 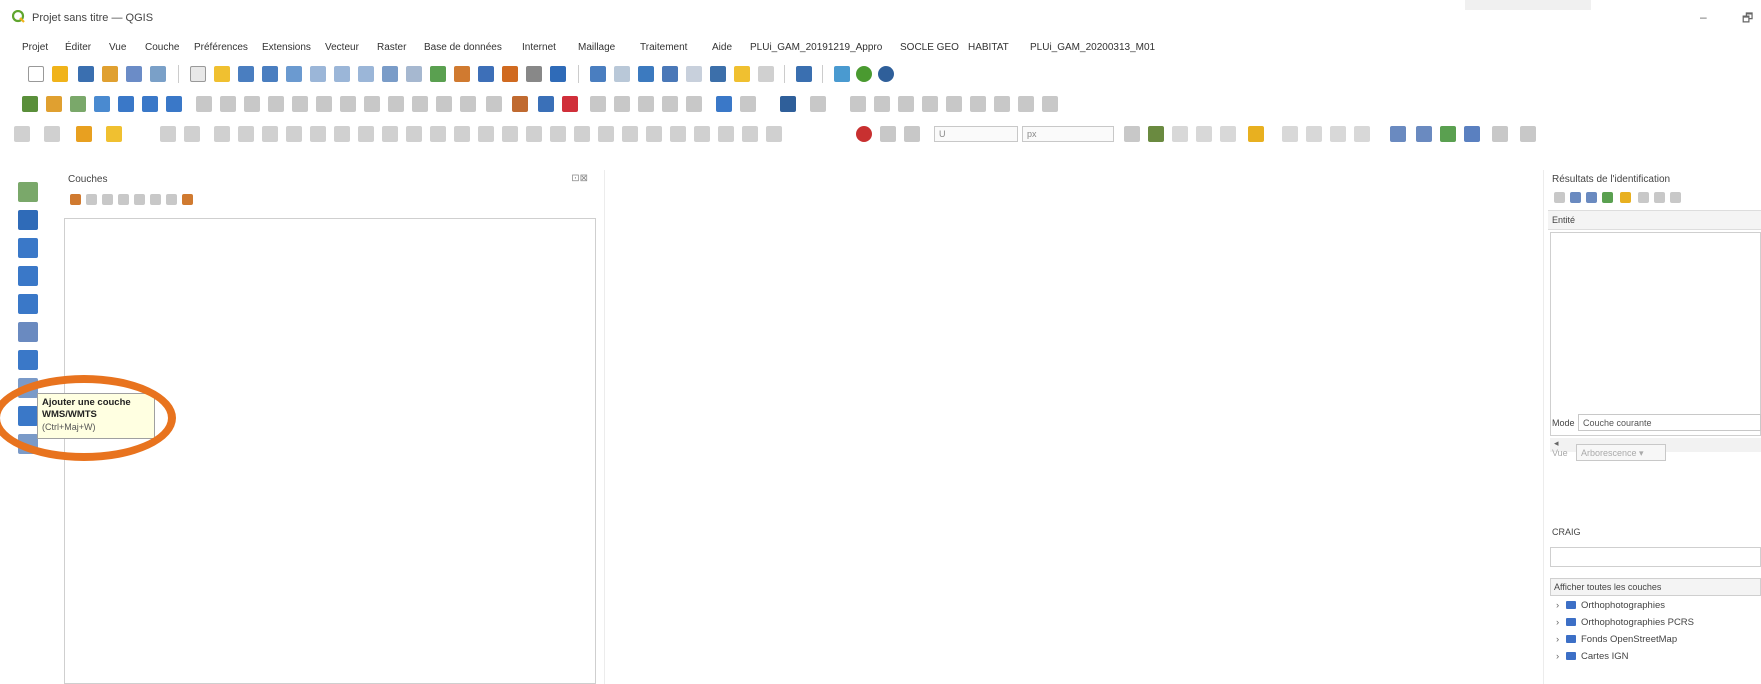 I want to click on topological-editing-icon, so click(x=390, y=134).